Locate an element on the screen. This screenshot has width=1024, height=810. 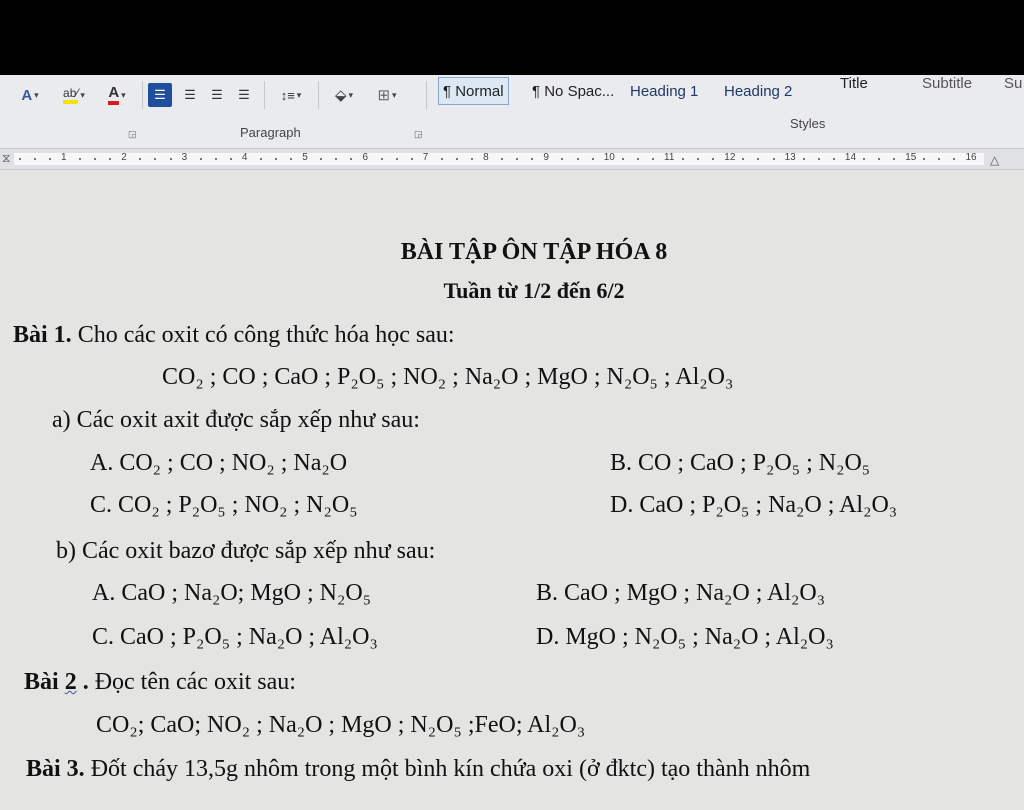
style-normal: ¶ Normal is located at coordinates (473, 91).